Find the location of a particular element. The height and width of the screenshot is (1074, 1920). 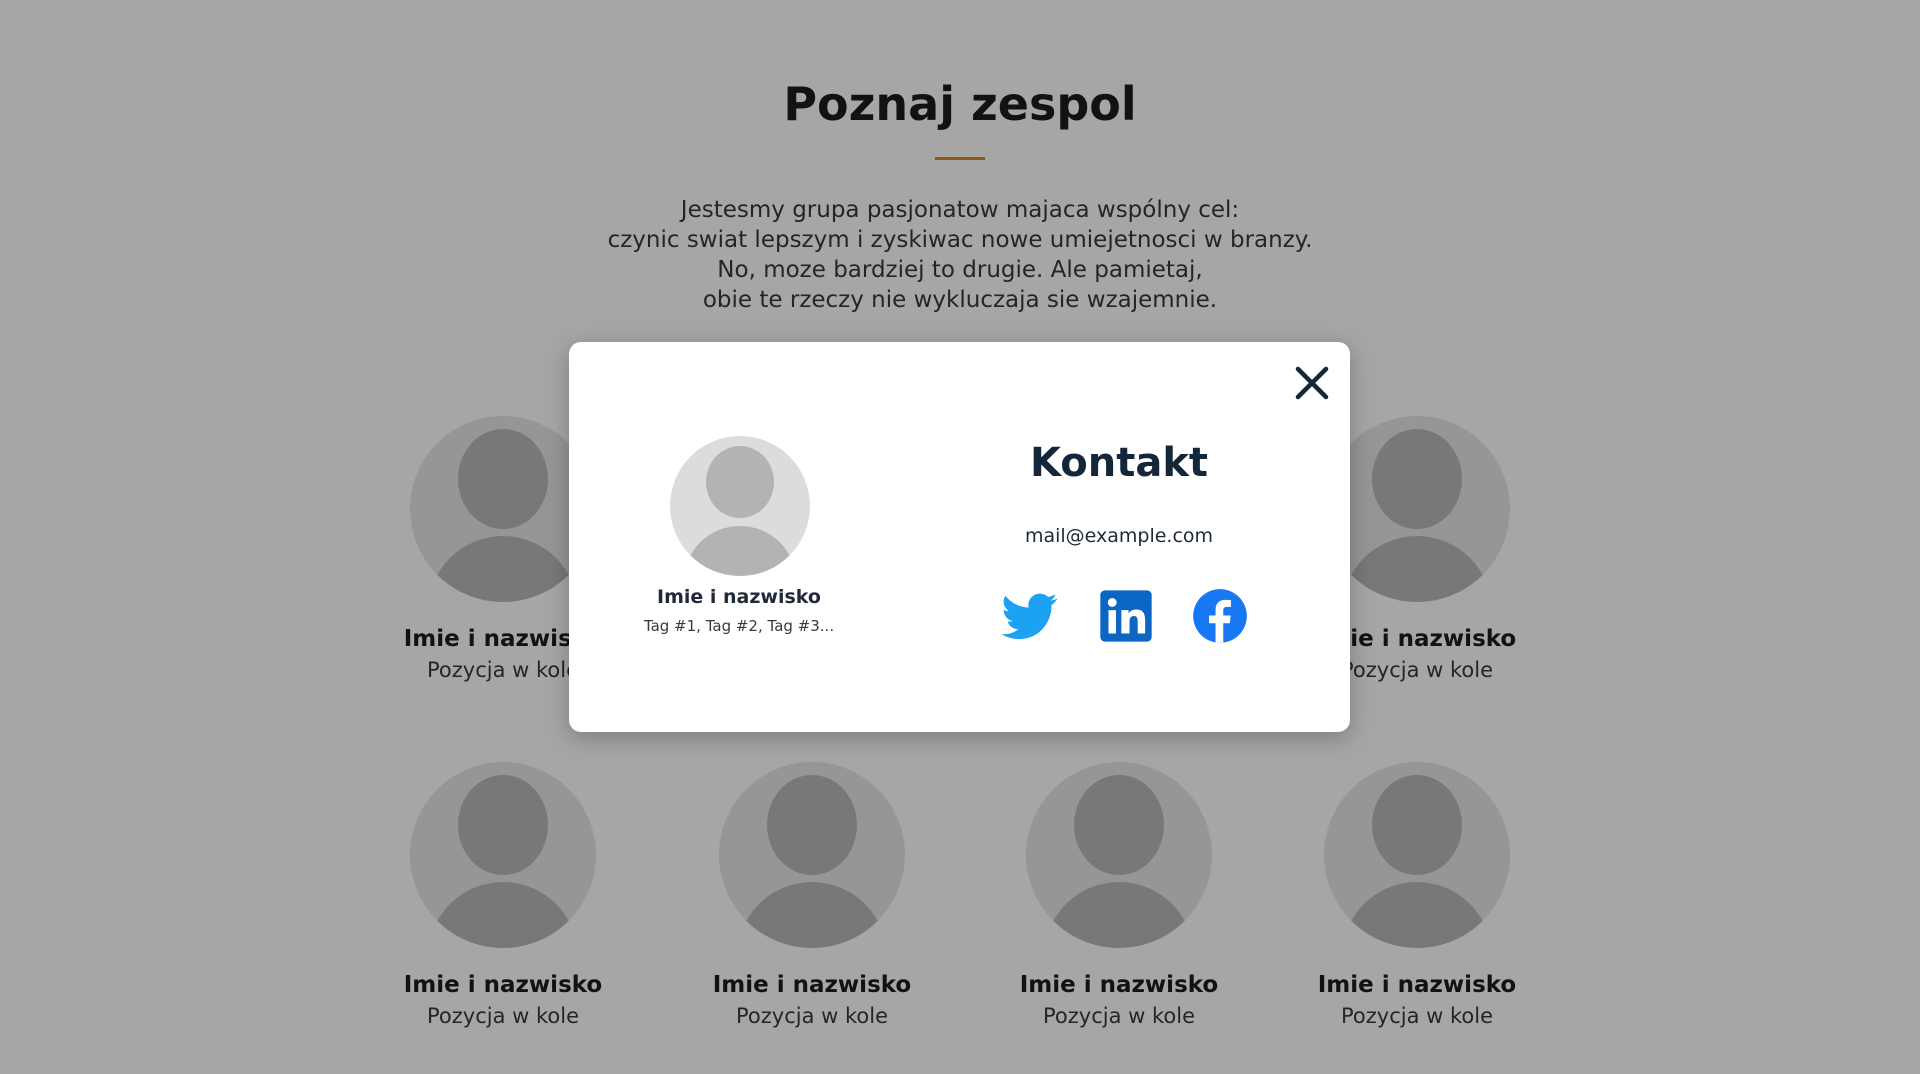

person-name: Imie i nazwisko is located at coordinates (739, 597).